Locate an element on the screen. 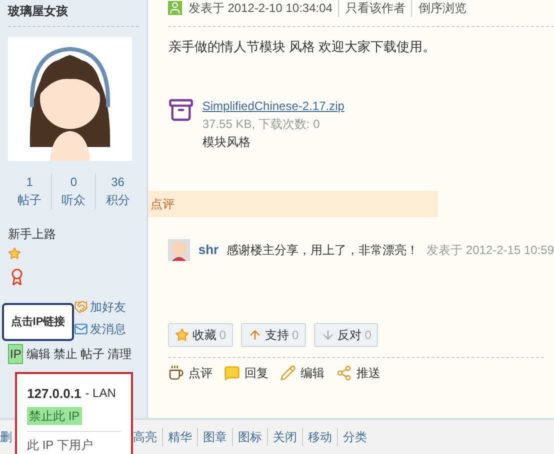 The image size is (554, 454). comment-time: 发表于 2012-2-15 10:59 is located at coordinates (490, 250).